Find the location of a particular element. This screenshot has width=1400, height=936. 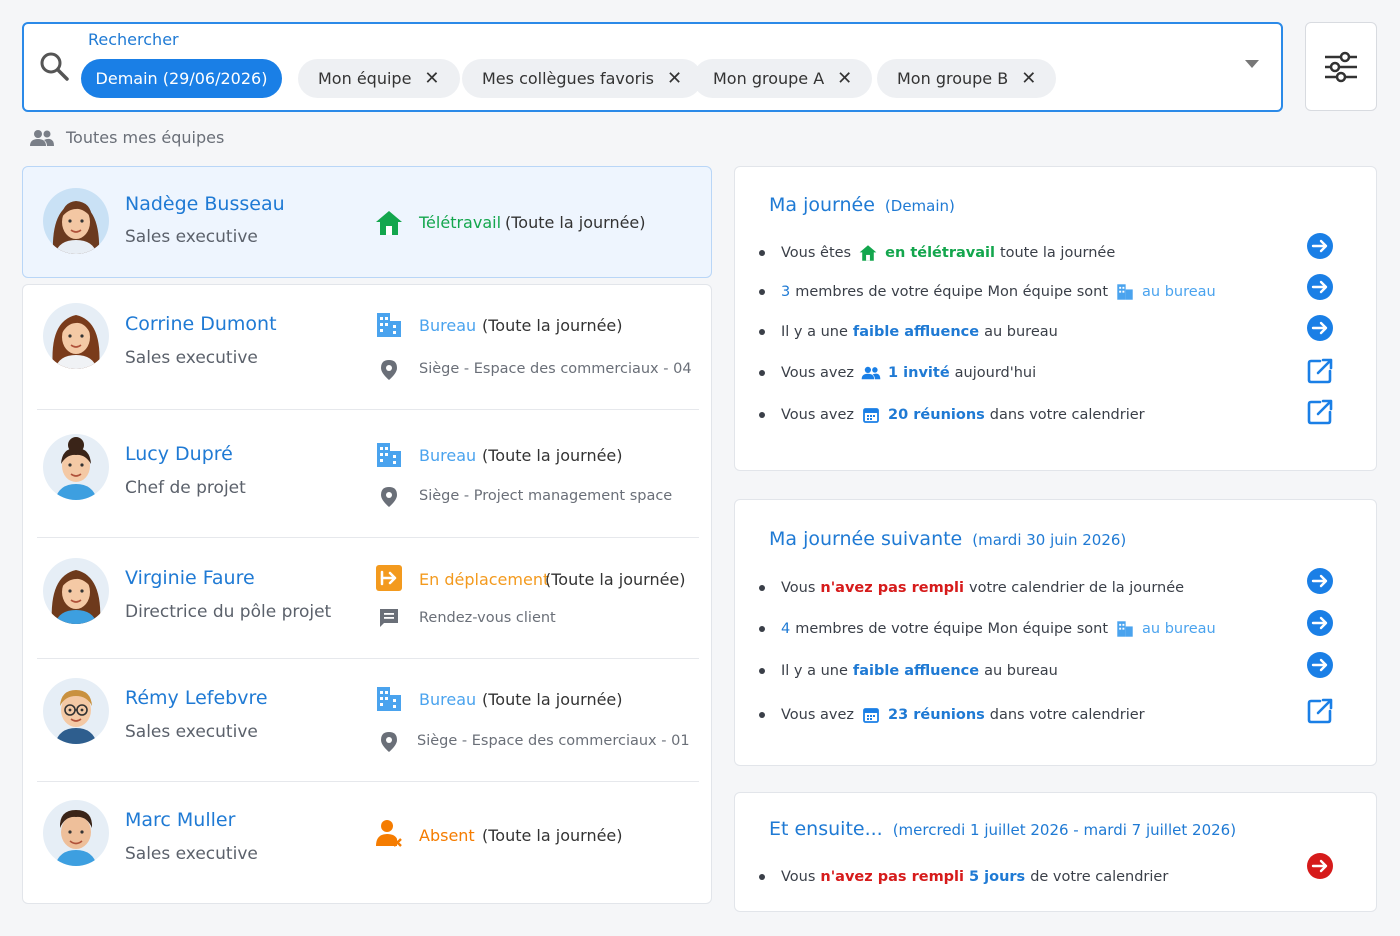

chip-mon-equipe: Mon équipe ✕ is located at coordinates (379, 78).